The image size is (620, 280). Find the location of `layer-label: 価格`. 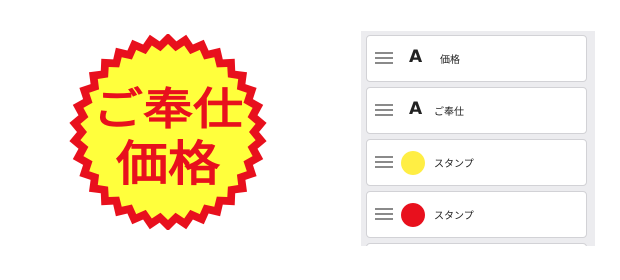

layer-label: 価格 is located at coordinates (450, 60).